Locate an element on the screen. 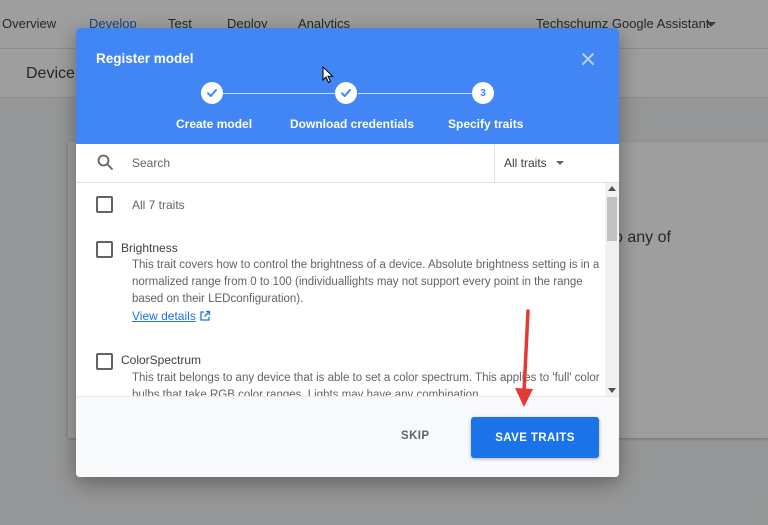 This screenshot has height=525, width=768. search-icon is located at coordinates (105, 162).